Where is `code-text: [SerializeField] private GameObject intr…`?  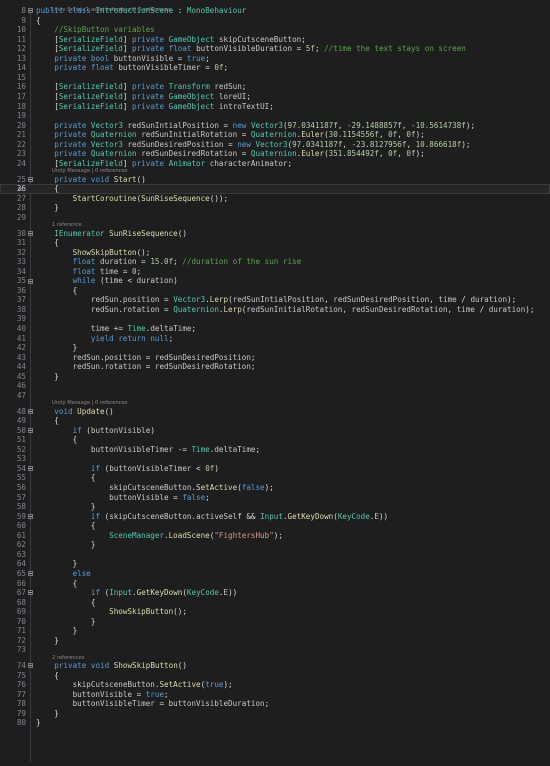 code-text: [SerializeField] private GameObject intr… is located at coordinates (155, 107).